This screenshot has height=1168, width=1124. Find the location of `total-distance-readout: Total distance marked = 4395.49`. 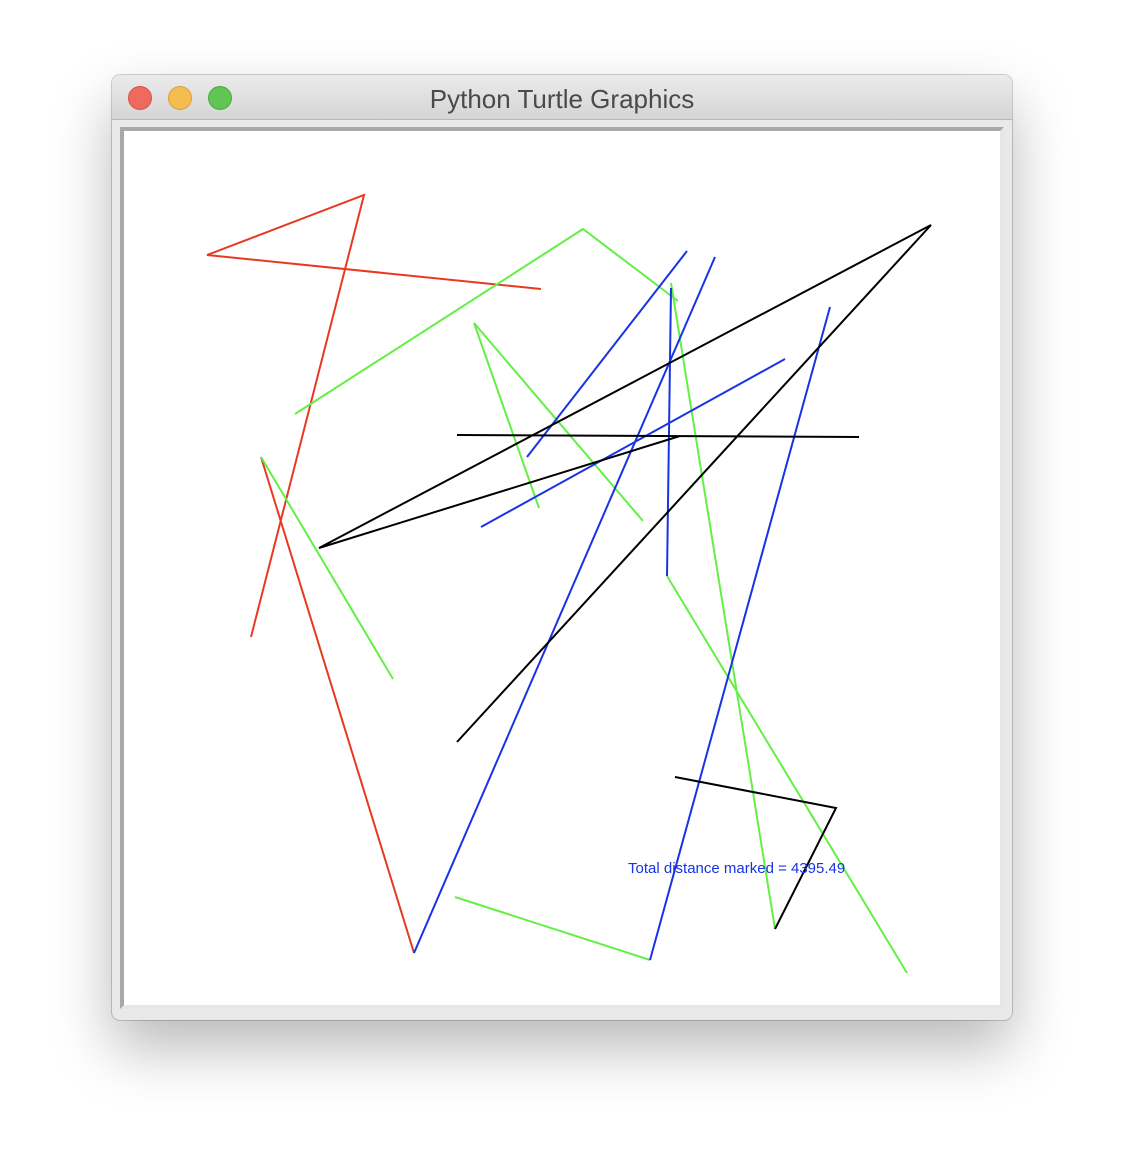

total-distance-readout: Total distance marked = 4395.49 is located at coordinates (736, 868).